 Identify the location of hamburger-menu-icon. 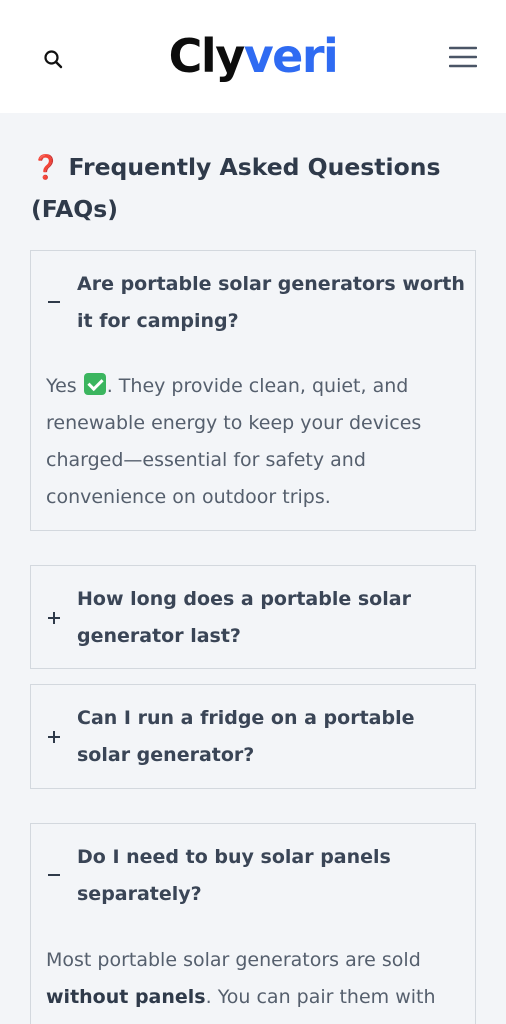
(463, 57).